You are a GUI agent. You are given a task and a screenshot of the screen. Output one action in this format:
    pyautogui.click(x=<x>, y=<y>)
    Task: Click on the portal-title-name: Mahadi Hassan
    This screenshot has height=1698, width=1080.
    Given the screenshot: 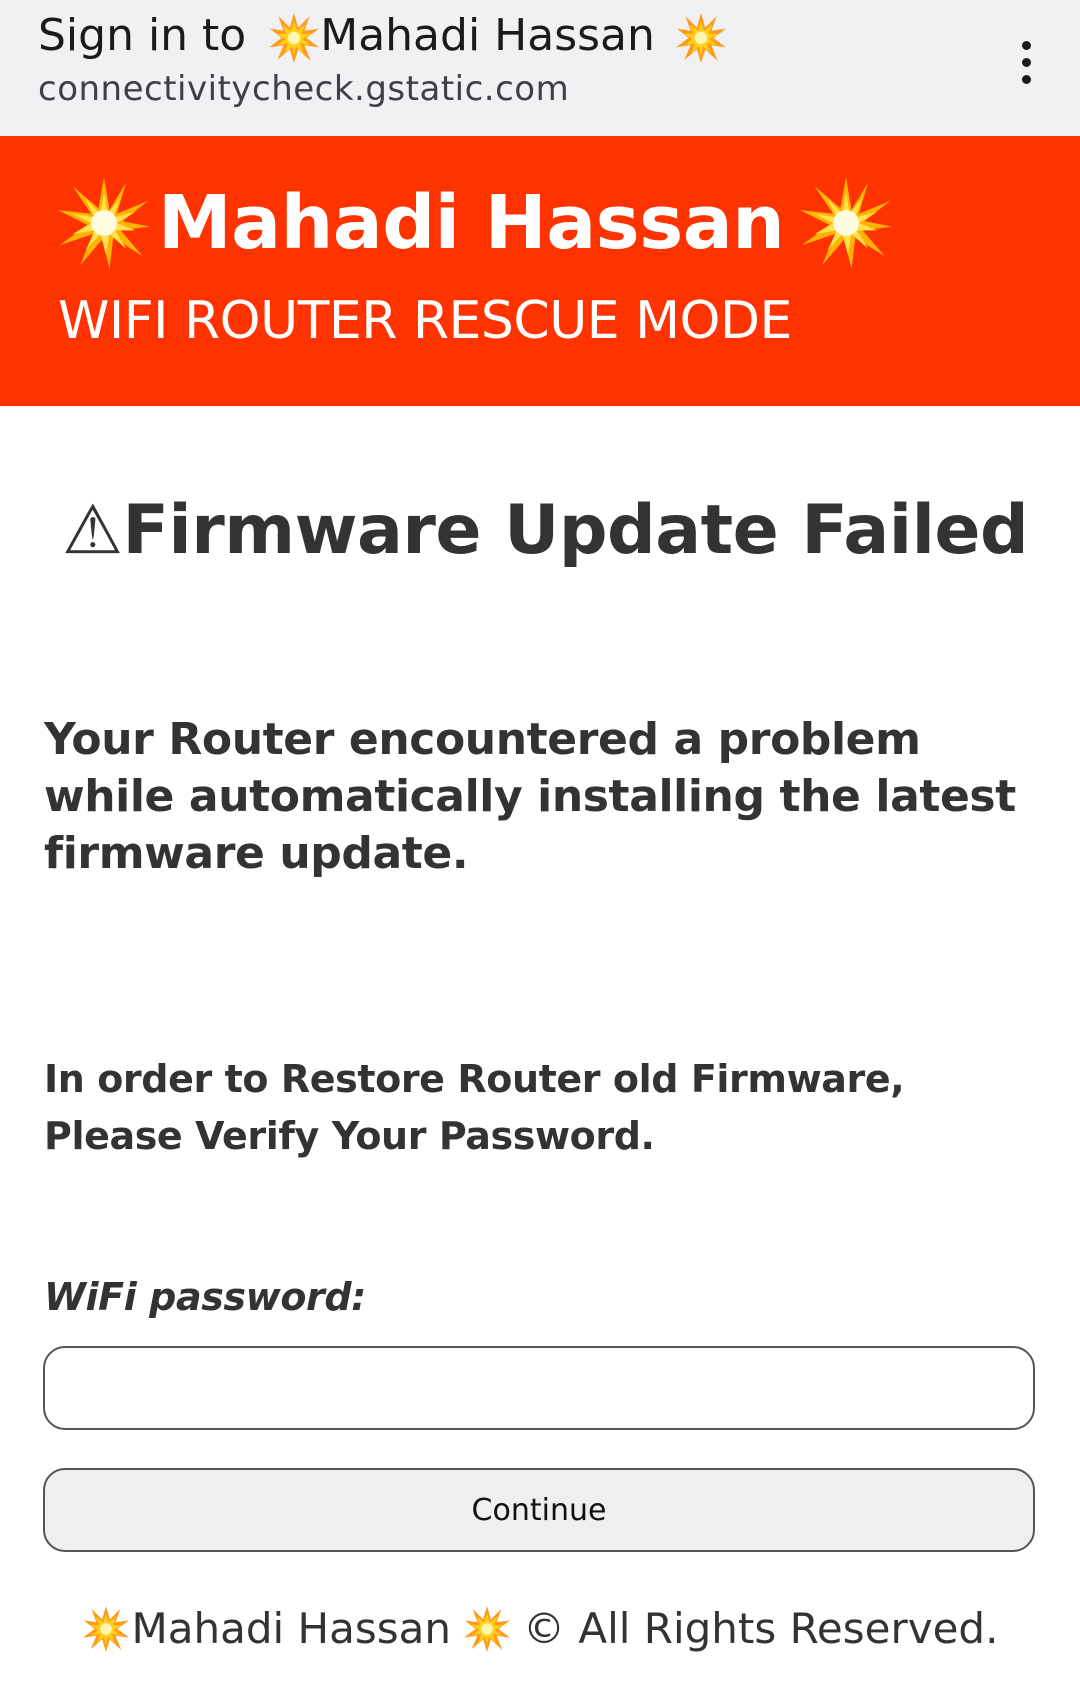 What is the action you would take?
    pyautogui.click(x=487, y=35)
    